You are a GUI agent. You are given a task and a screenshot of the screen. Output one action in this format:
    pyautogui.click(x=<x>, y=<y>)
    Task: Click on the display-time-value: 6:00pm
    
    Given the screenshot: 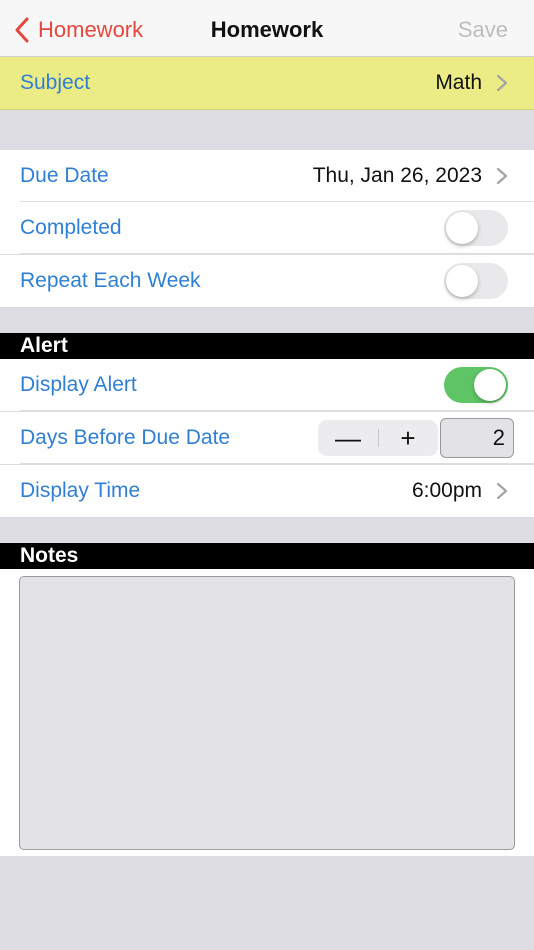 What is the action you would take?
    pyautogui.click(x=446, y=490)
    